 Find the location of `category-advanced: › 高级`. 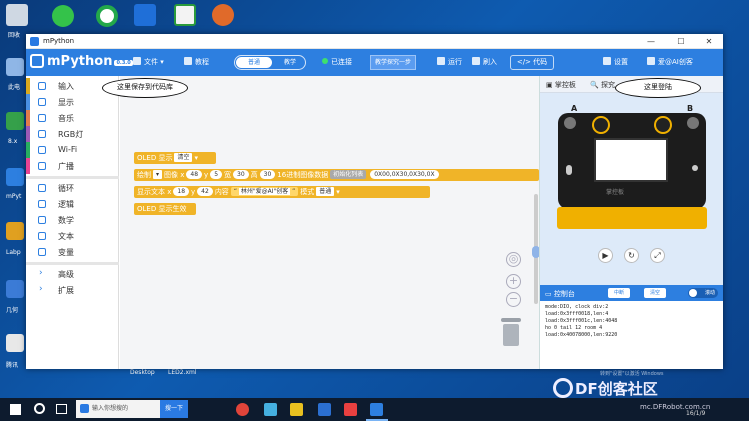

category-advanced: › 高级 is located at coordinates (72, 274).